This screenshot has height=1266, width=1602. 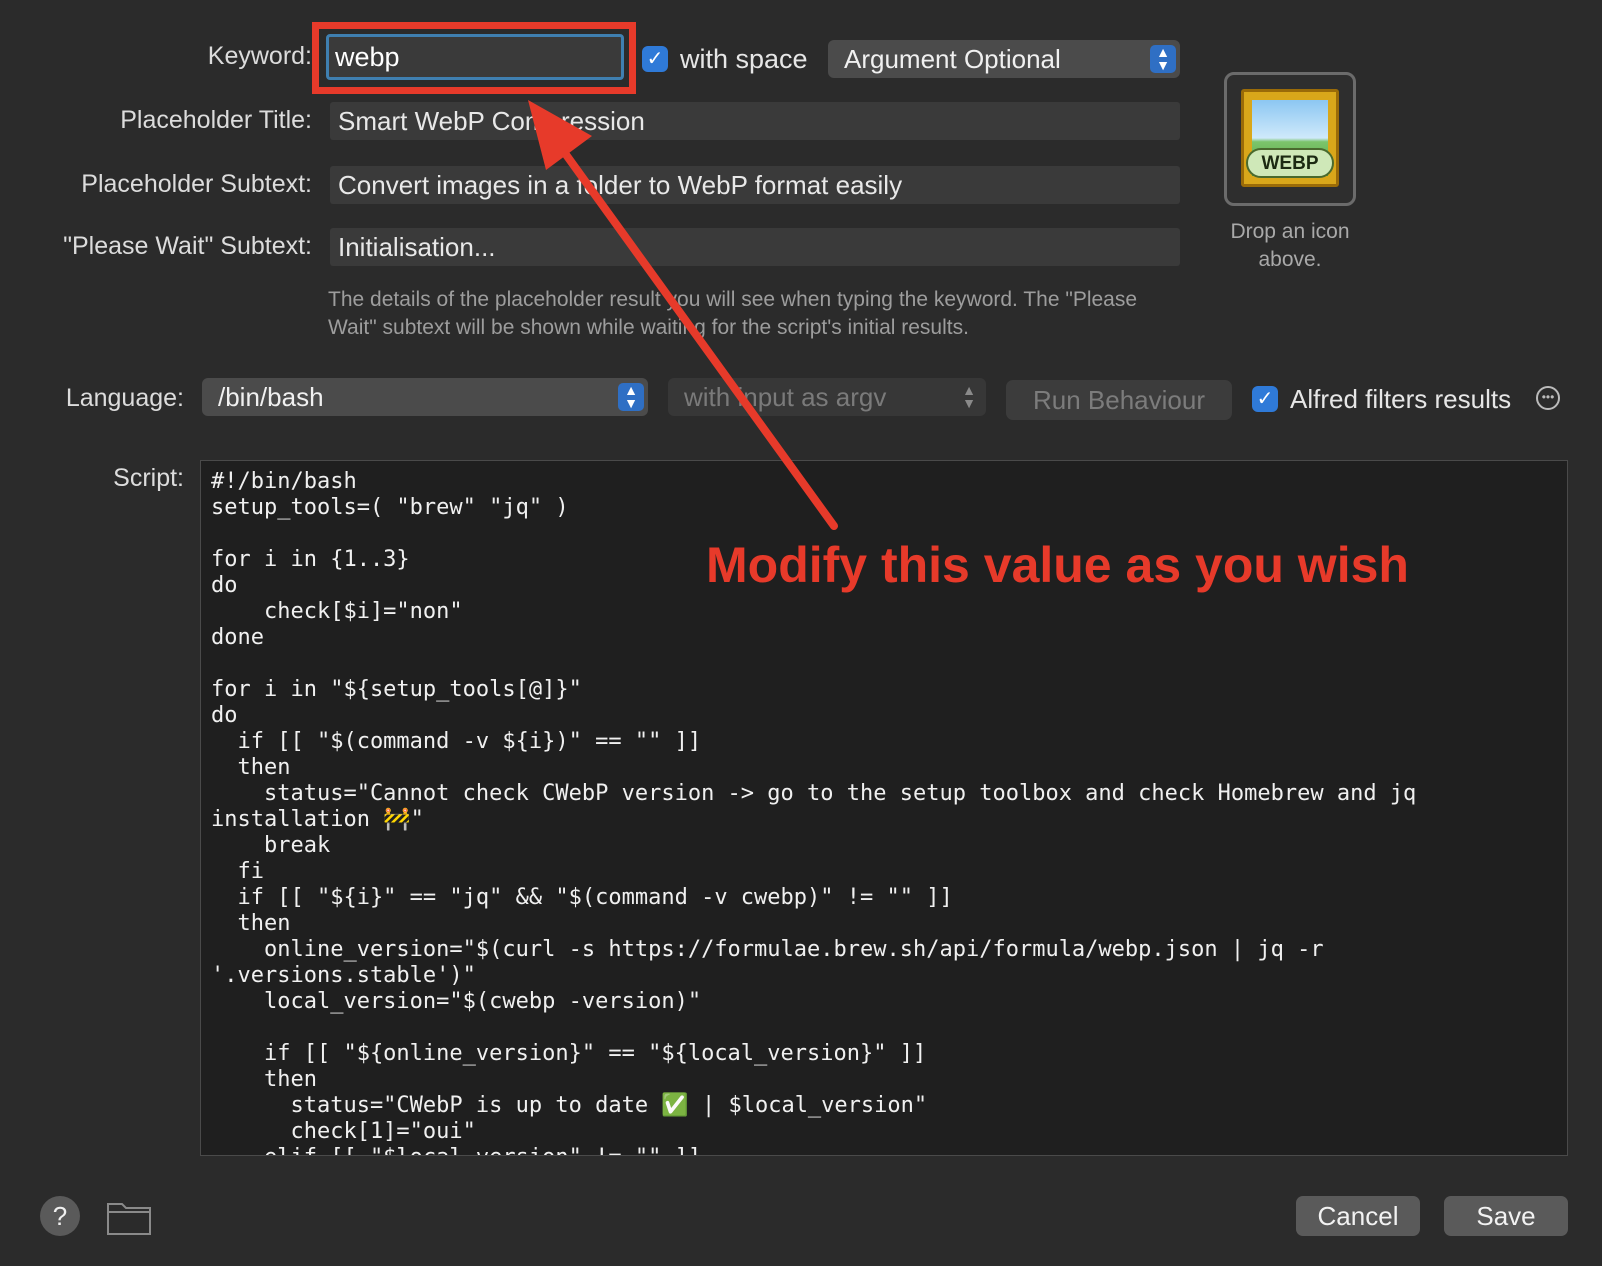 I want to click on folder-icon, so click(x=129, y=1217).